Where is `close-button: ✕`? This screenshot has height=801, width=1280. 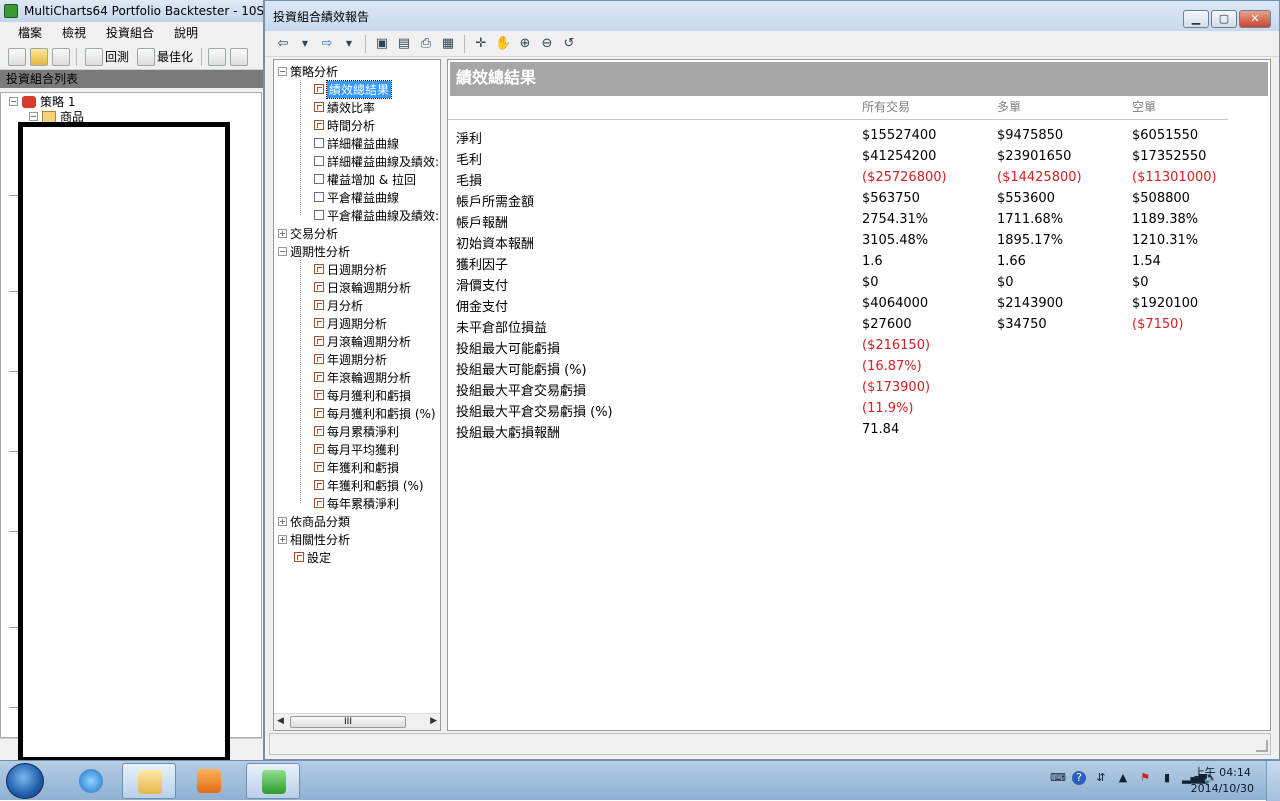 close-button: ✕ is located at coordinates (1255, 19).